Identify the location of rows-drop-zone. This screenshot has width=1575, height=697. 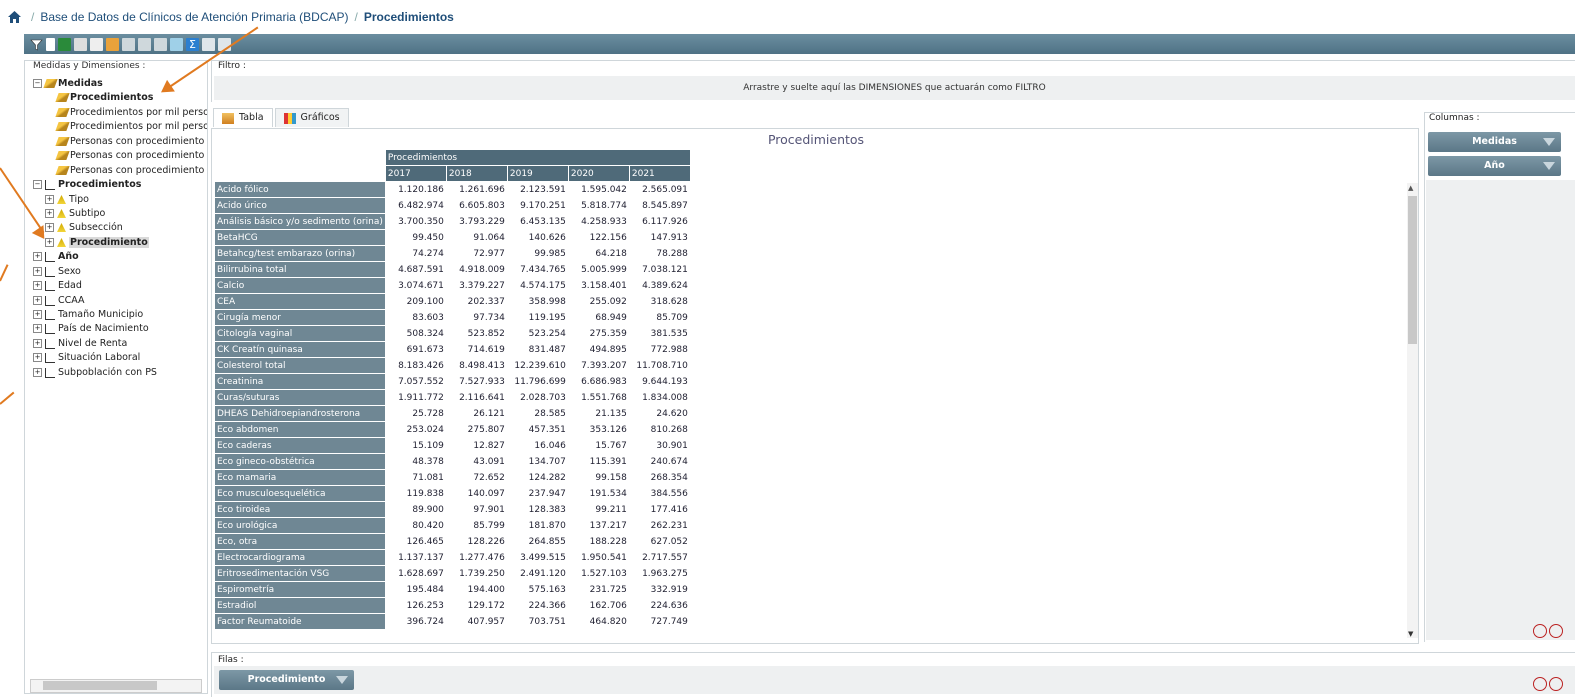
(894, 680).